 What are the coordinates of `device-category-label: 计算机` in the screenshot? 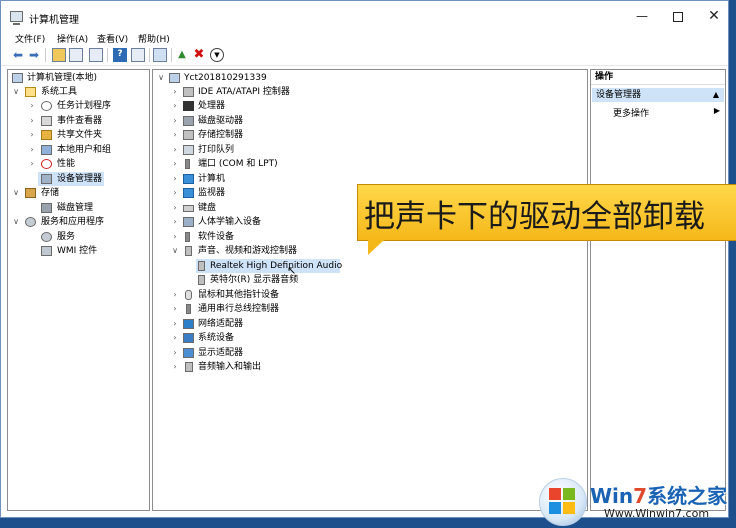 It's located at (212, 179).